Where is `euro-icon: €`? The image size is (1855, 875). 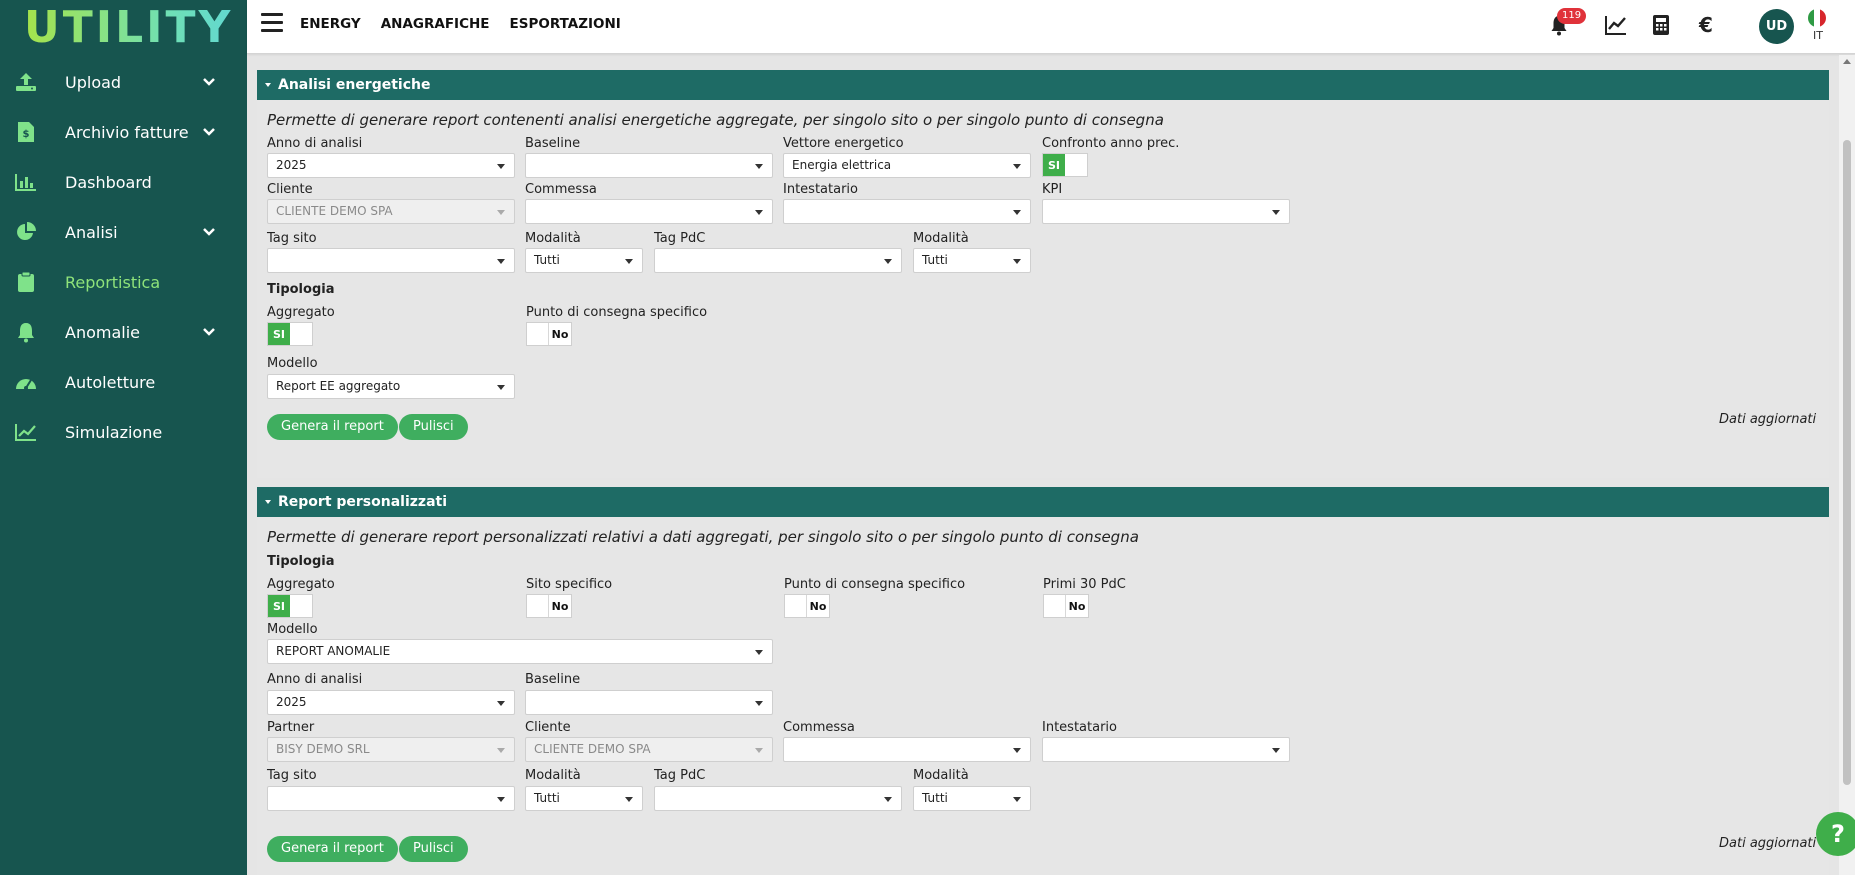
euro-icon: € is located at coordinates (1706, 25).